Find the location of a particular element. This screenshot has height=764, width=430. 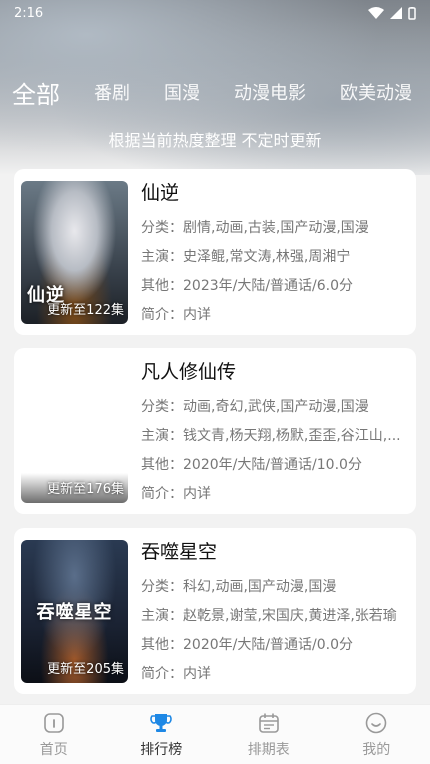

battery-icon is located at coordinates (412, 13).